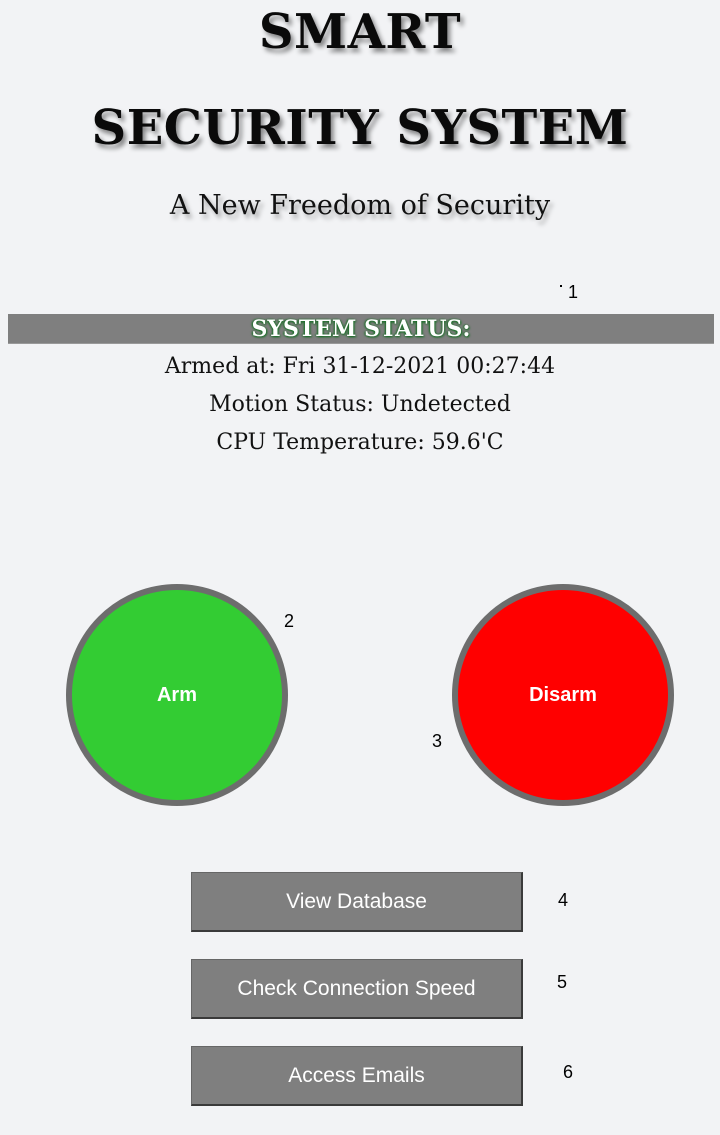 The image size is (720, 1135). I want to click on annotation-marker-3: 3, so click(437, 741).